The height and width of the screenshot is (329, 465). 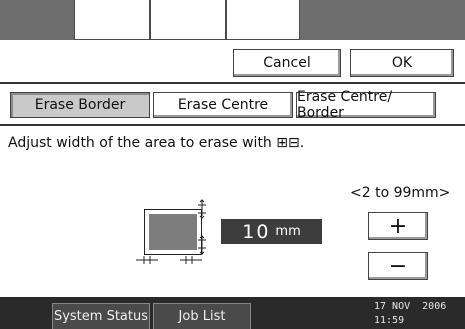 What do you see at coordinates (410, 314) in the screenshot?
I see `clock: 17 NOV 2006 11:59` at bounding box center [410, 314].